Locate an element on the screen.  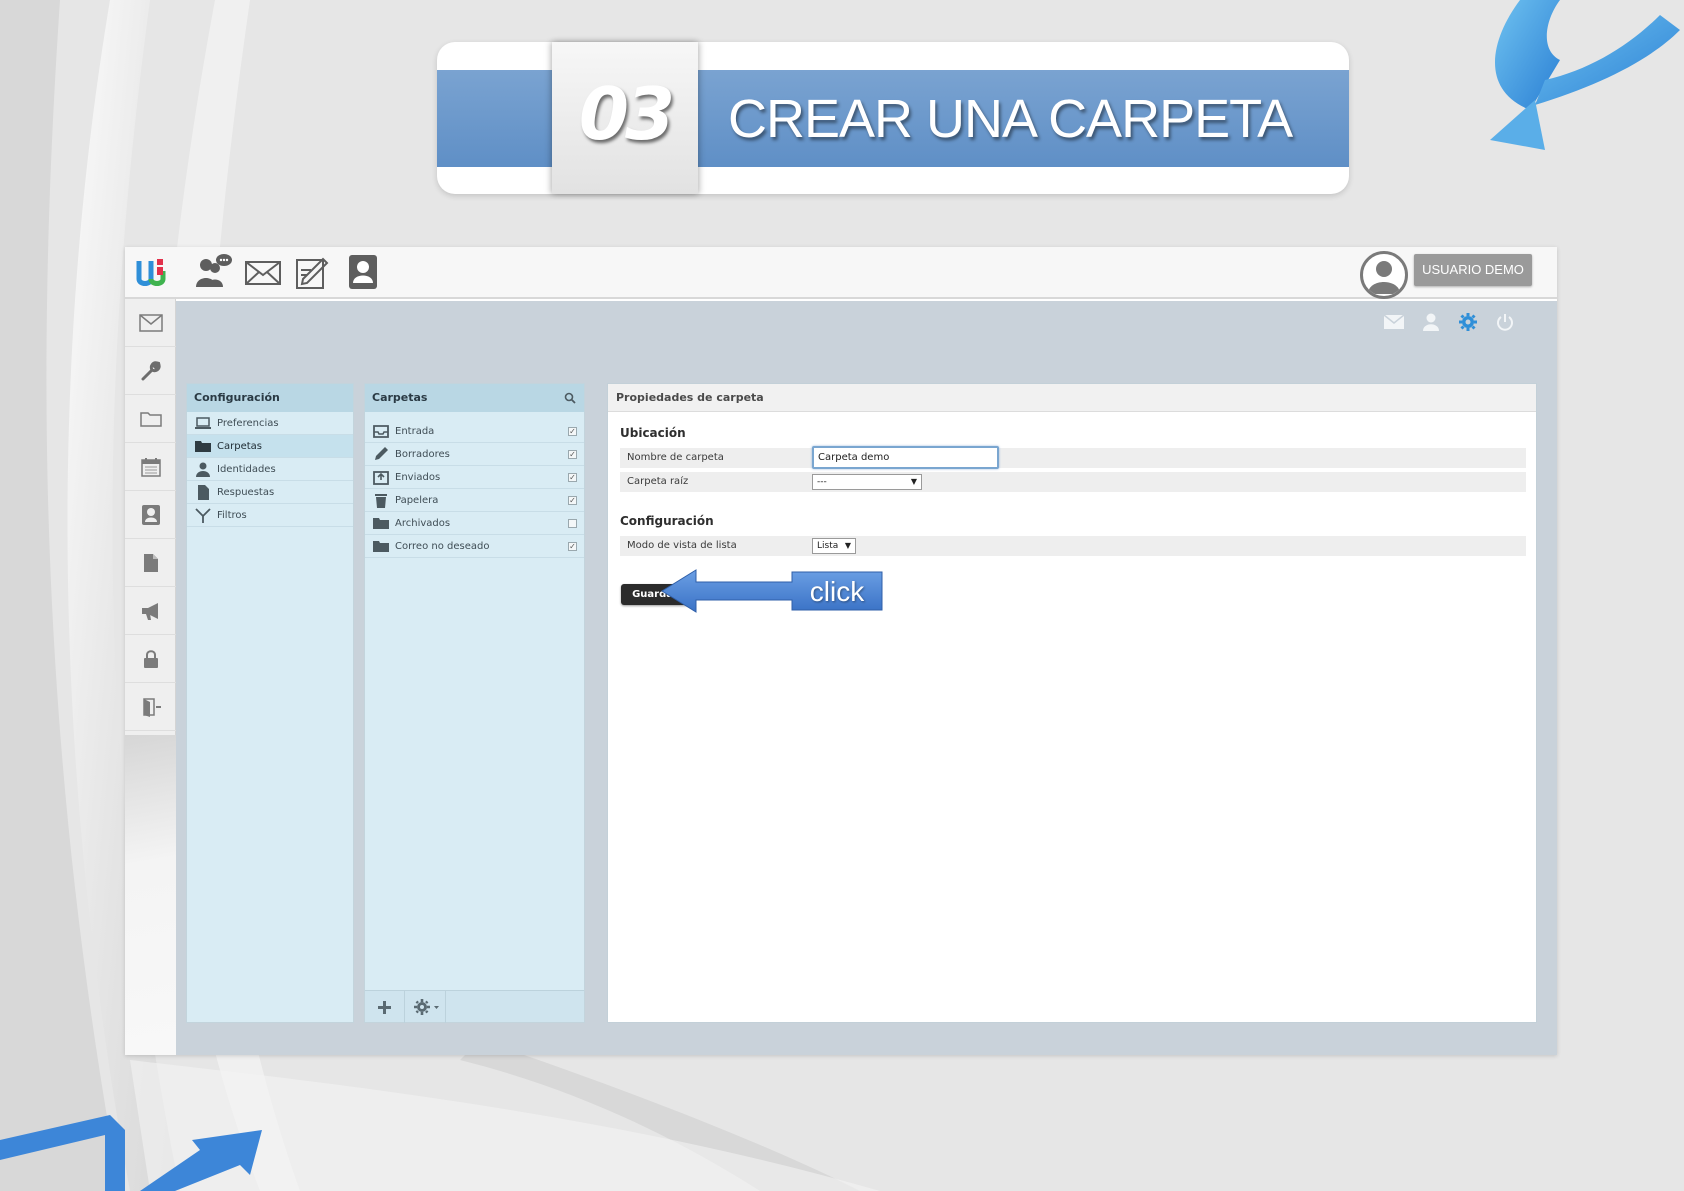
folder-item-enviados: Enviados ✓ is located at coordinates (474, 477).